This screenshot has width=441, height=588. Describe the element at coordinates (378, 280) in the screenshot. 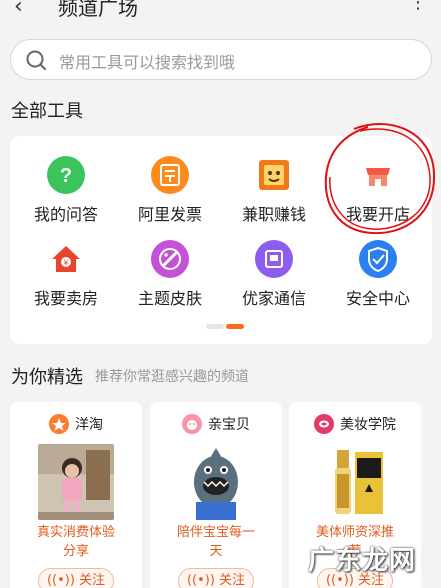

I see `tool-security-center: 安全中心` at that location.